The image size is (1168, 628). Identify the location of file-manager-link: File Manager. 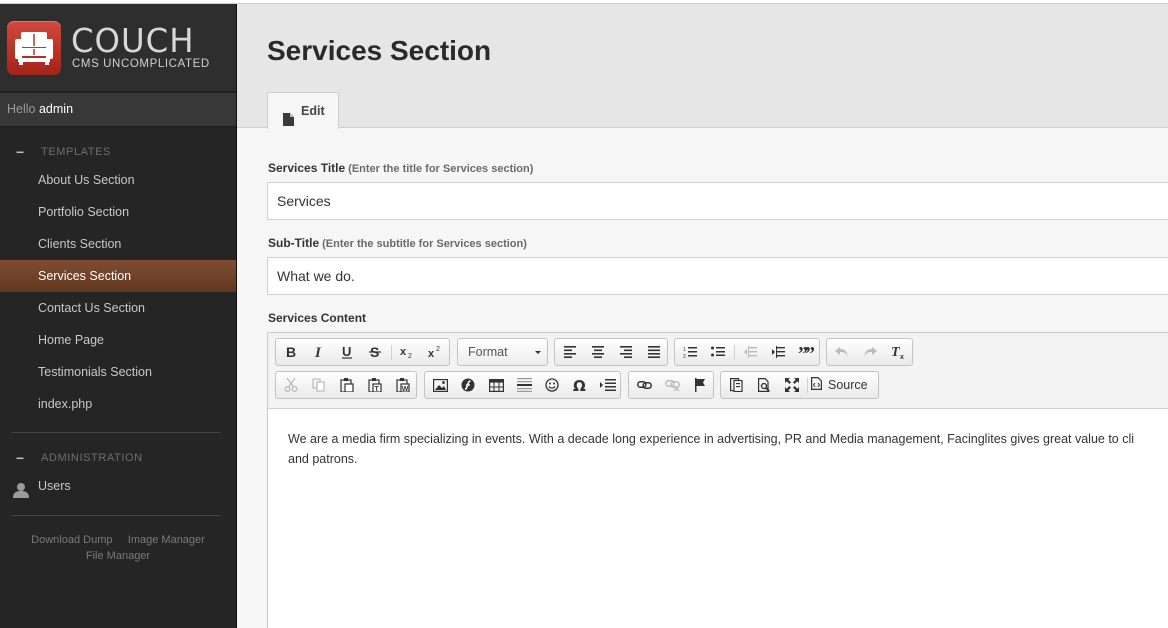
(118, 556).